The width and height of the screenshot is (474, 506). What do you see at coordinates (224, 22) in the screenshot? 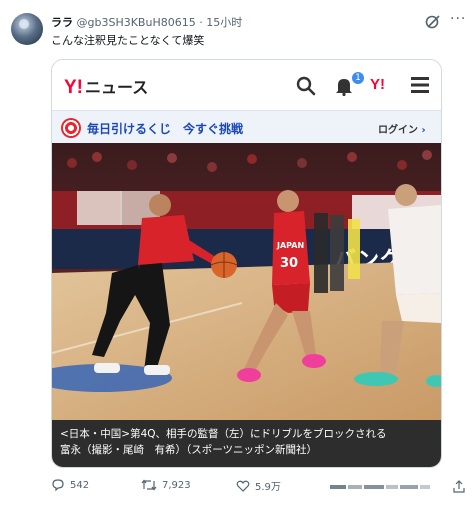
I see `timestamp: 15小时` at bounding box center [224, 22].